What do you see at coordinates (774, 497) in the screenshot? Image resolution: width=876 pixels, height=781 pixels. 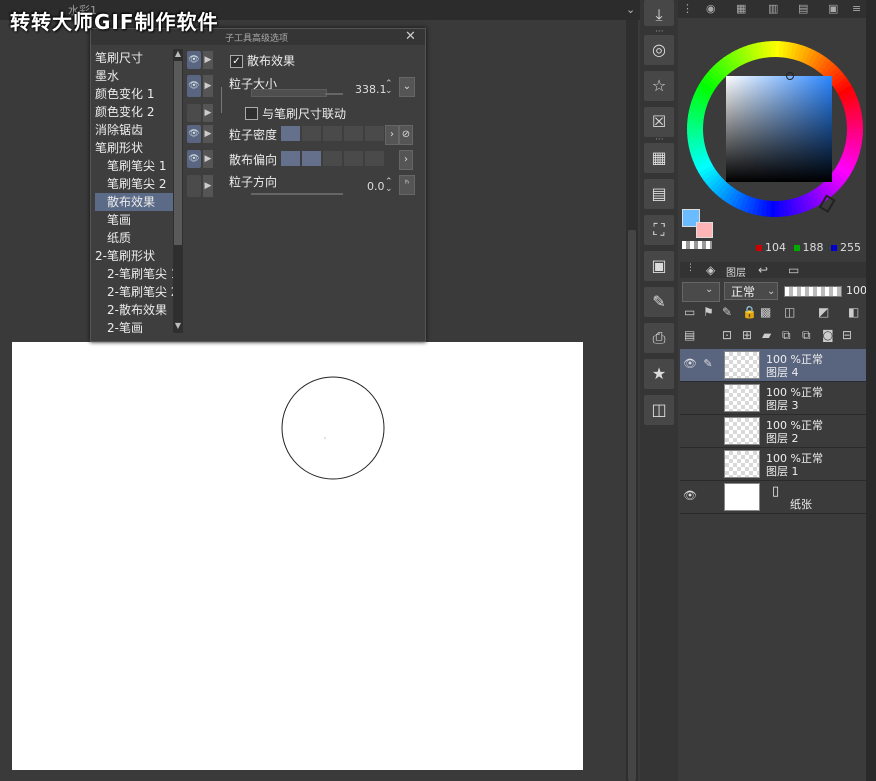 I see `paper-layer: 👁 ▯ 纸张` at bounding box center [774, 497].